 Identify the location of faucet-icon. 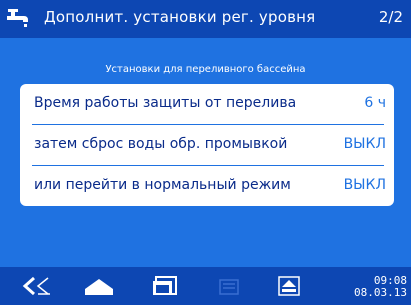
(17, 18).